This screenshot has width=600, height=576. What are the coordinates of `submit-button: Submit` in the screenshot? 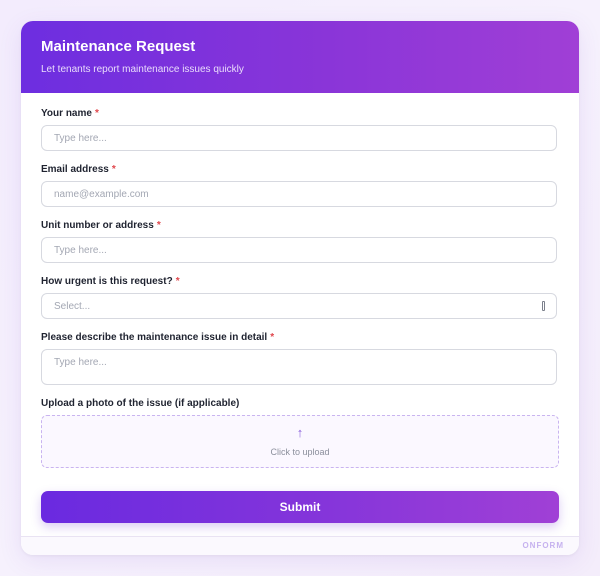 It's located at (300, 507).